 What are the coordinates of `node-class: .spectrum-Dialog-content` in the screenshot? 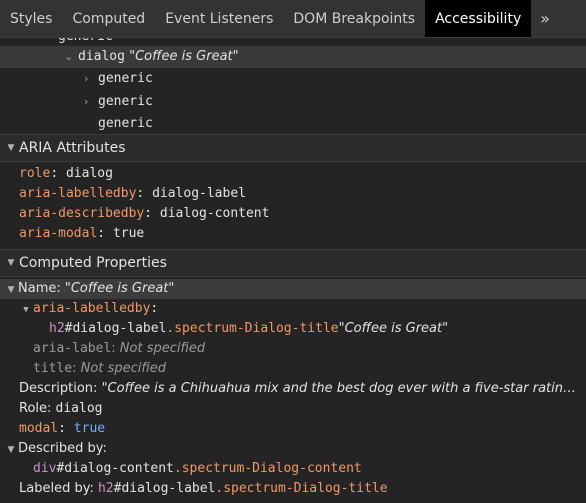 It's located at (267, 468).